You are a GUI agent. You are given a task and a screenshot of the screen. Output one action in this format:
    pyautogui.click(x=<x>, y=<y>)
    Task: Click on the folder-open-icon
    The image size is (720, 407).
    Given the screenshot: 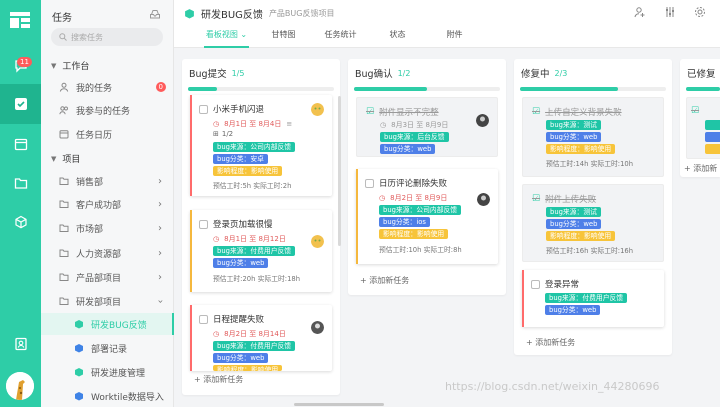 What is the action you would take?
    pyautogui.click(x=64, y=301)
    